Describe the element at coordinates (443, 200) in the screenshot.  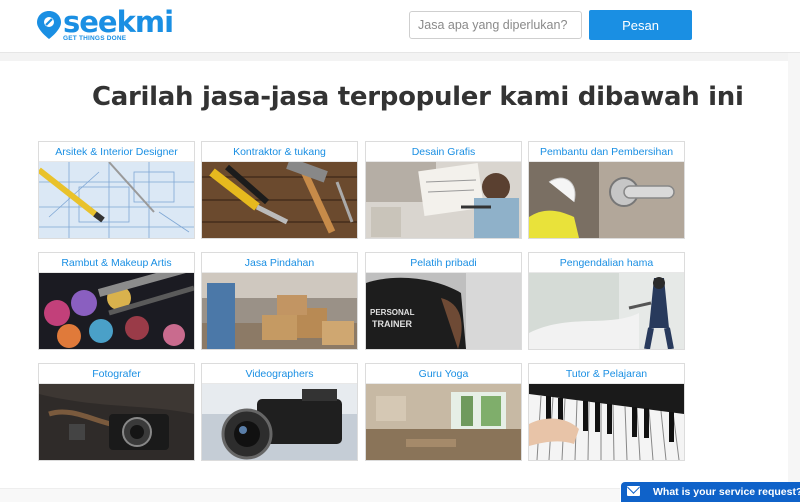
I see `designer-desk-image` at that location.